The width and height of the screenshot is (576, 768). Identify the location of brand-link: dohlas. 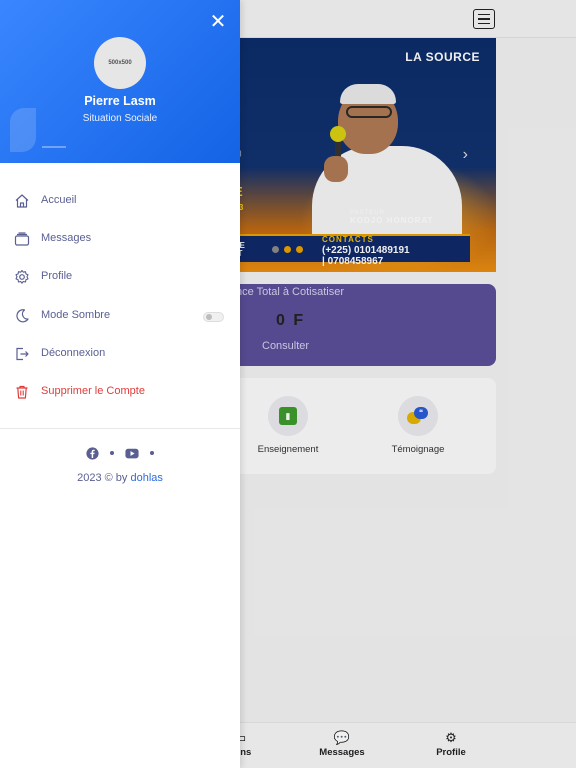
(146, 478).